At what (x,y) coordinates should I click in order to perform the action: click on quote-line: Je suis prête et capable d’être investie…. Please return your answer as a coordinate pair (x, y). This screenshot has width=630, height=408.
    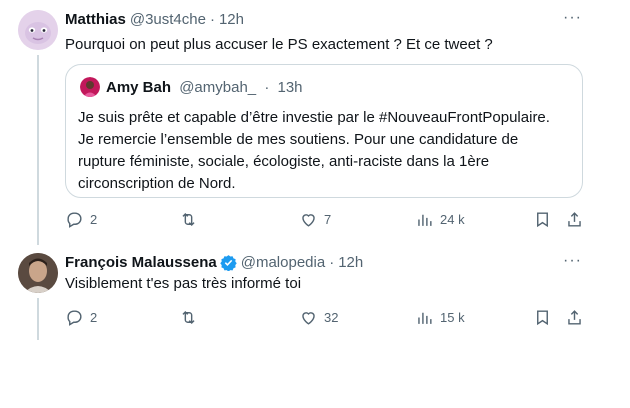
    Looking at the image, I should click on (314, 117).